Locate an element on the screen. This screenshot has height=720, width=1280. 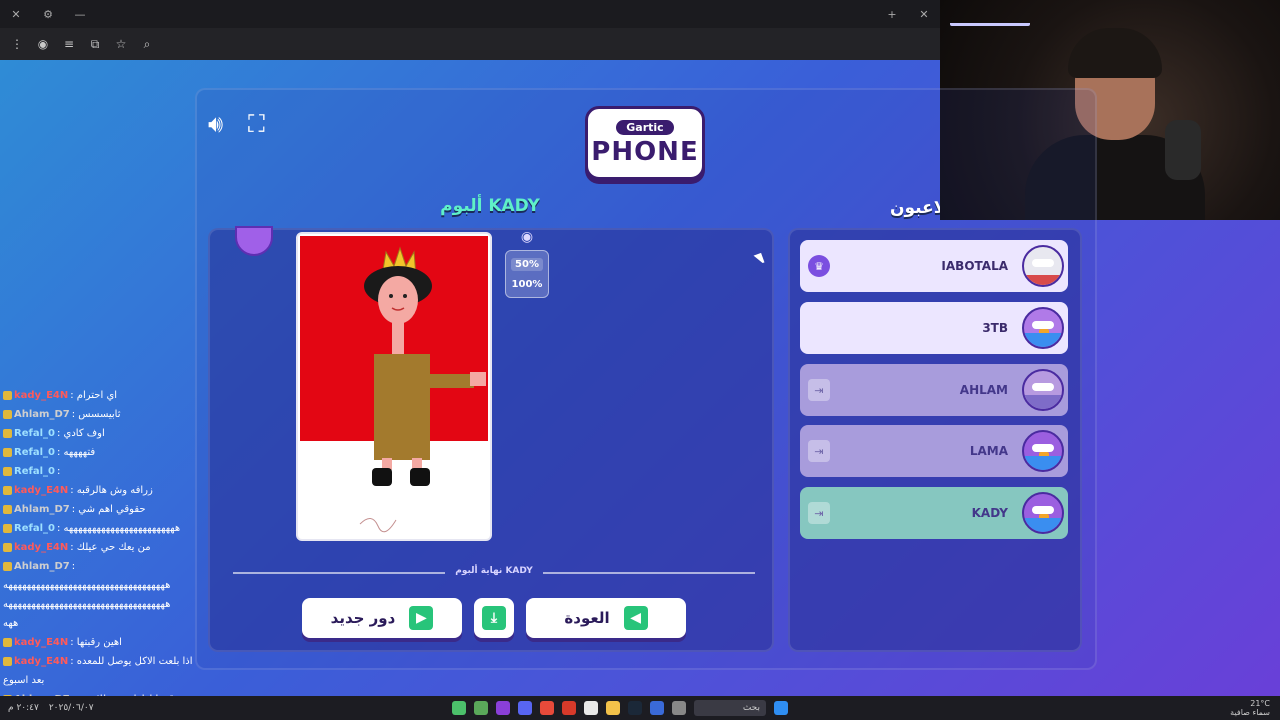
badge-empty is located at coordinates (819, 328).